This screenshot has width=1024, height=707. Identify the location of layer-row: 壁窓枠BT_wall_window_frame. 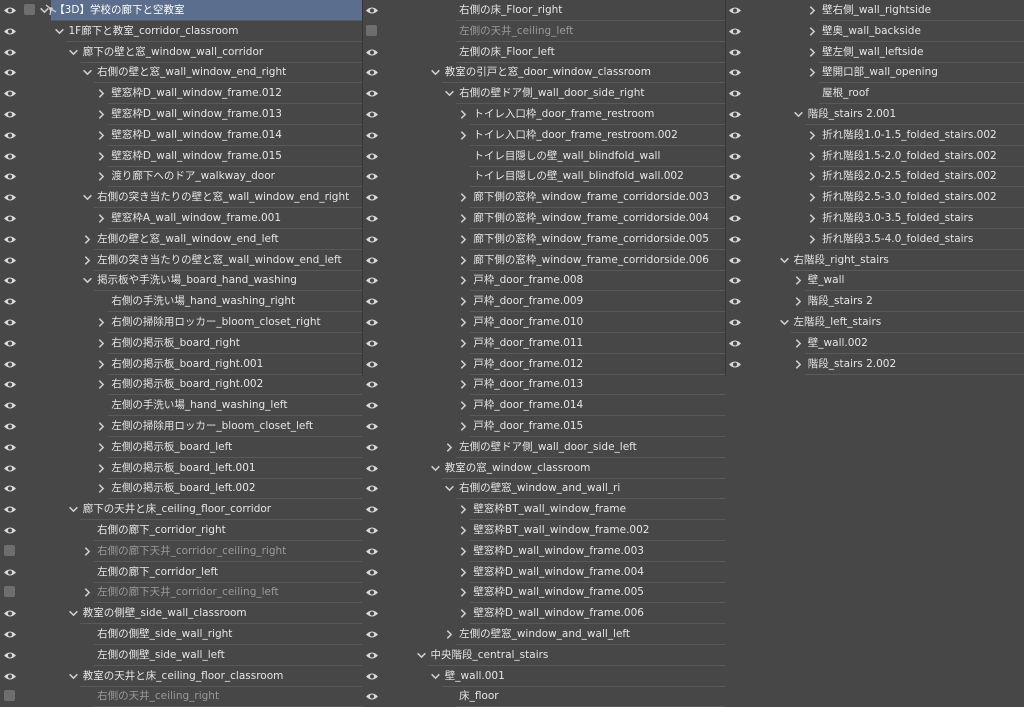
(543, 510).